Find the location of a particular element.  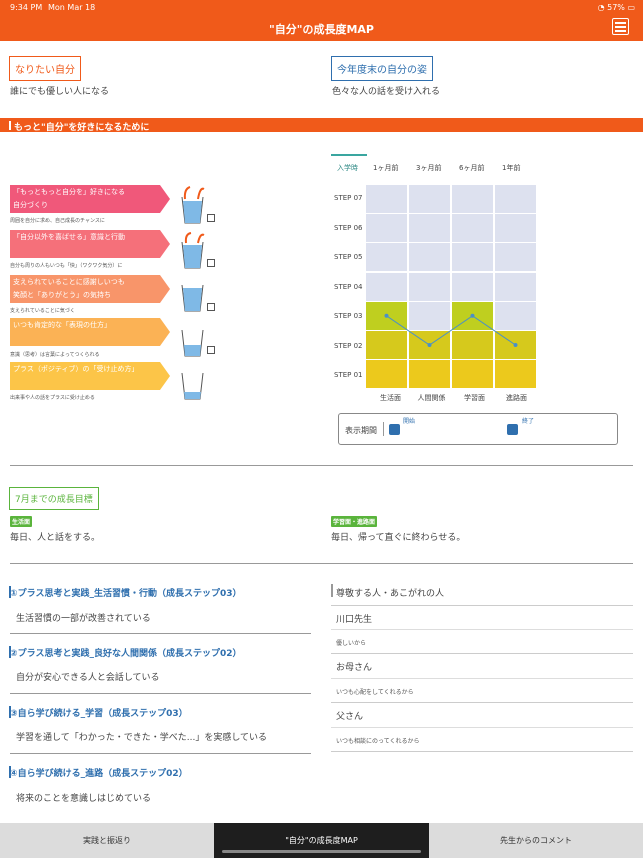

start-calendar-icon is located at coordinates (394, 429).